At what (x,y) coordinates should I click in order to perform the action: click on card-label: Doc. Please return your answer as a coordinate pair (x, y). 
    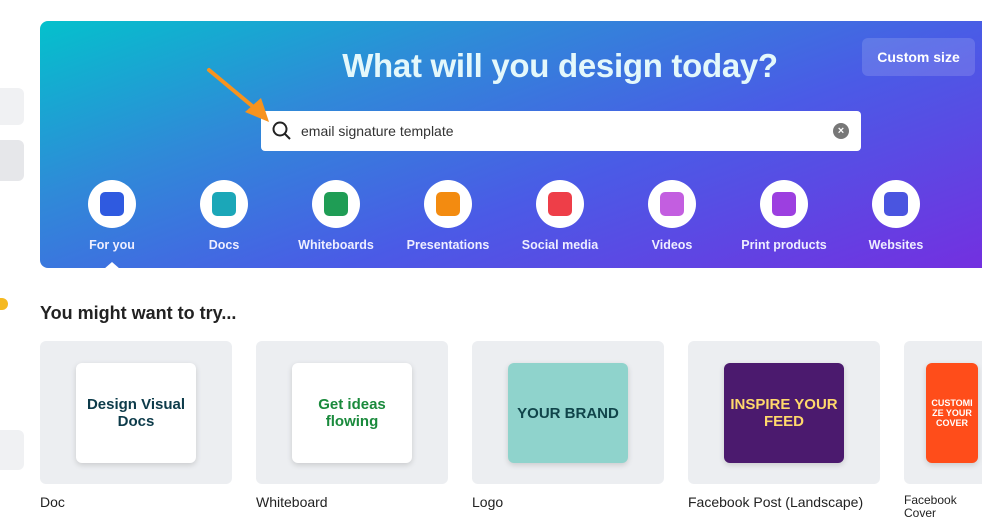
    Looking at the image, I should click on (52, 502).